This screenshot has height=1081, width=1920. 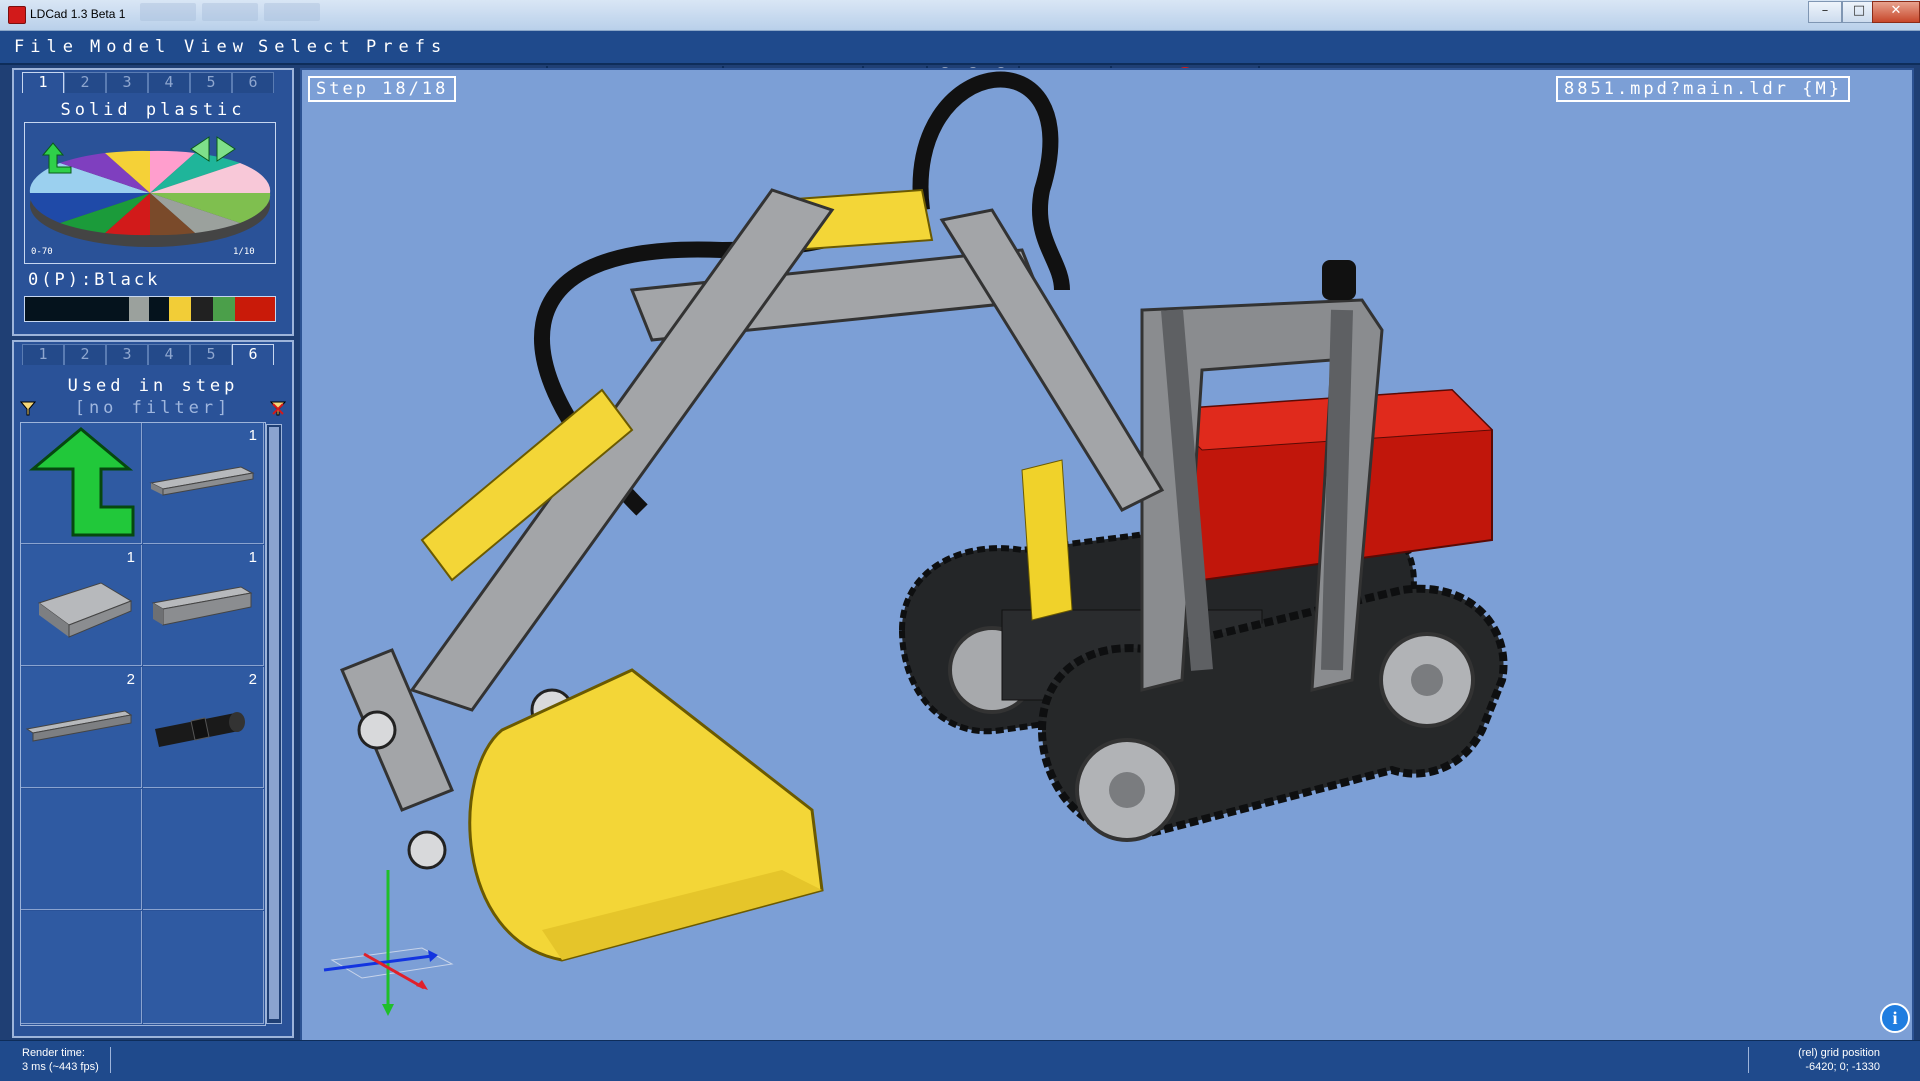 I want to click on grid-position-label: (rel) grid position, so click(x=1839, y=1053).